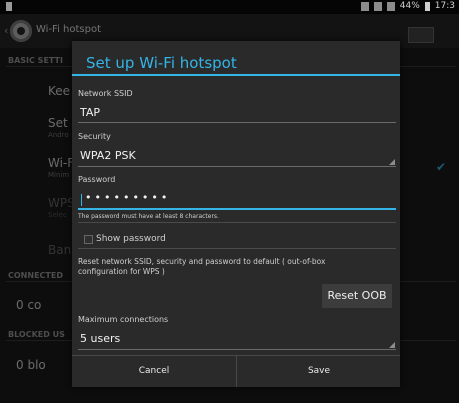  What do you see at coordinates (9, 6) in the screenshot?
I see `notification-icon` at bounding box center [9, 6].